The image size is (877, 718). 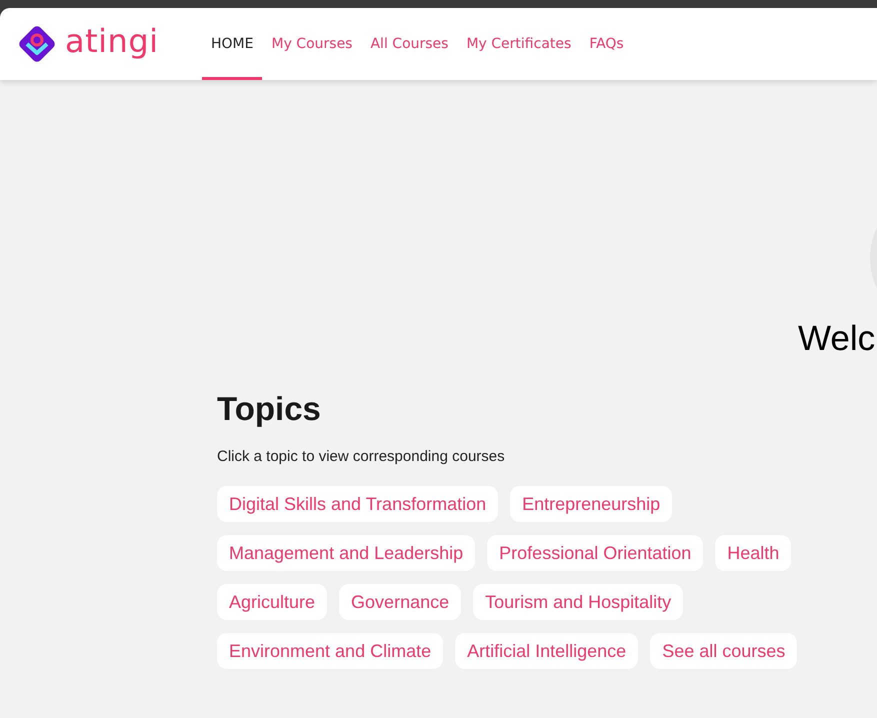 I want to click on nav-link: My Courses, so click(x=312, y=44).